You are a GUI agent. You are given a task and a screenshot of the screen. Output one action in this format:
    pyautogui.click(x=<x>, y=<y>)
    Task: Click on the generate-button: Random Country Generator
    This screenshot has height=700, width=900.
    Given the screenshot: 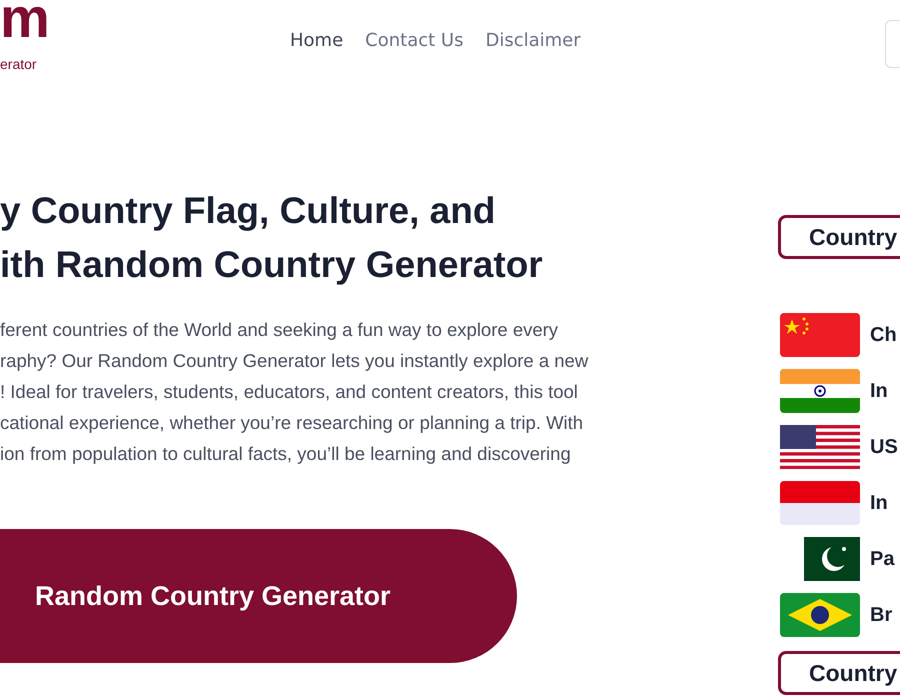 What is the action you would take?
    pyautogui.click(x=258, y=596)
    